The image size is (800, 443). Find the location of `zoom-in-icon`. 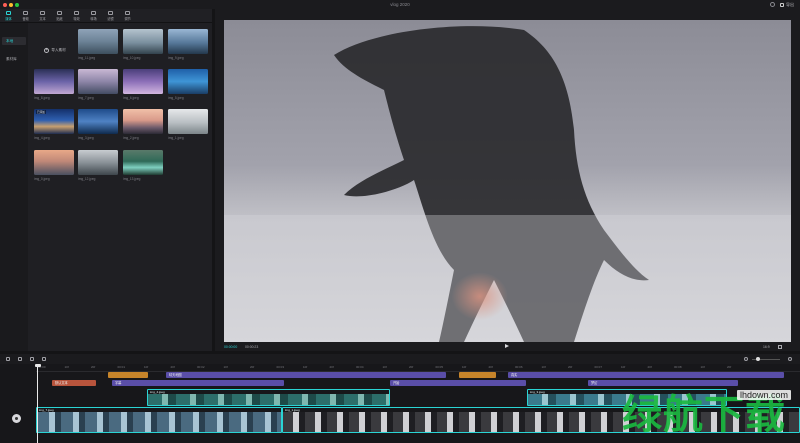

zoom-in-icon is located at coordinates (790, 359).